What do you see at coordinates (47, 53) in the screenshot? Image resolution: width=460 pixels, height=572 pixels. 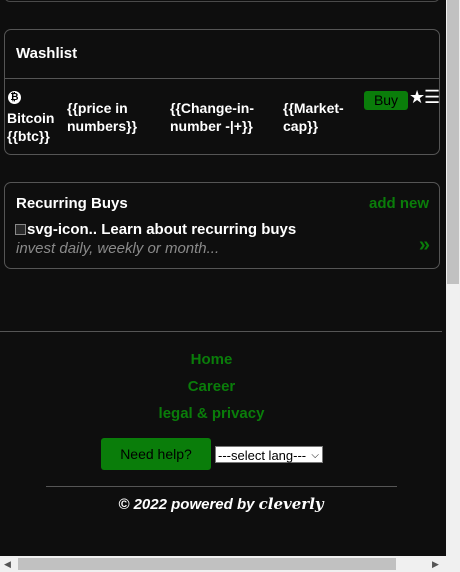 I see `washlist-title: Washlist` at bounding box center [47, 53].